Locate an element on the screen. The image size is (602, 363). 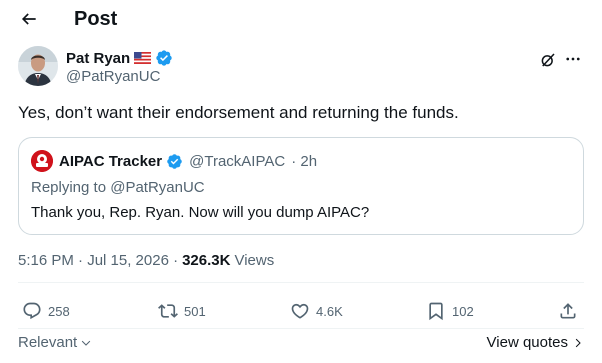
quote-avatar is located at coordinates (42, 161).